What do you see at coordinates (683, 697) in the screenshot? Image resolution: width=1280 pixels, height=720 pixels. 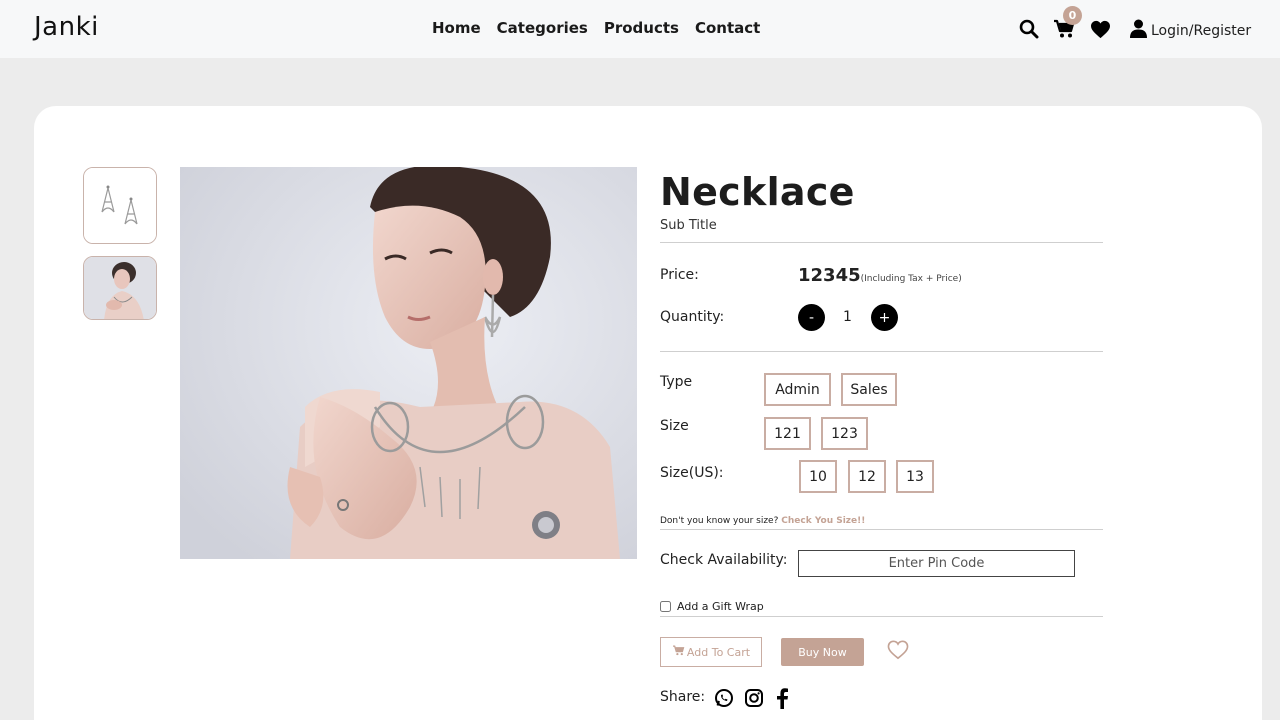 I see `share-label: Share:` at bounding box center [683, 697].